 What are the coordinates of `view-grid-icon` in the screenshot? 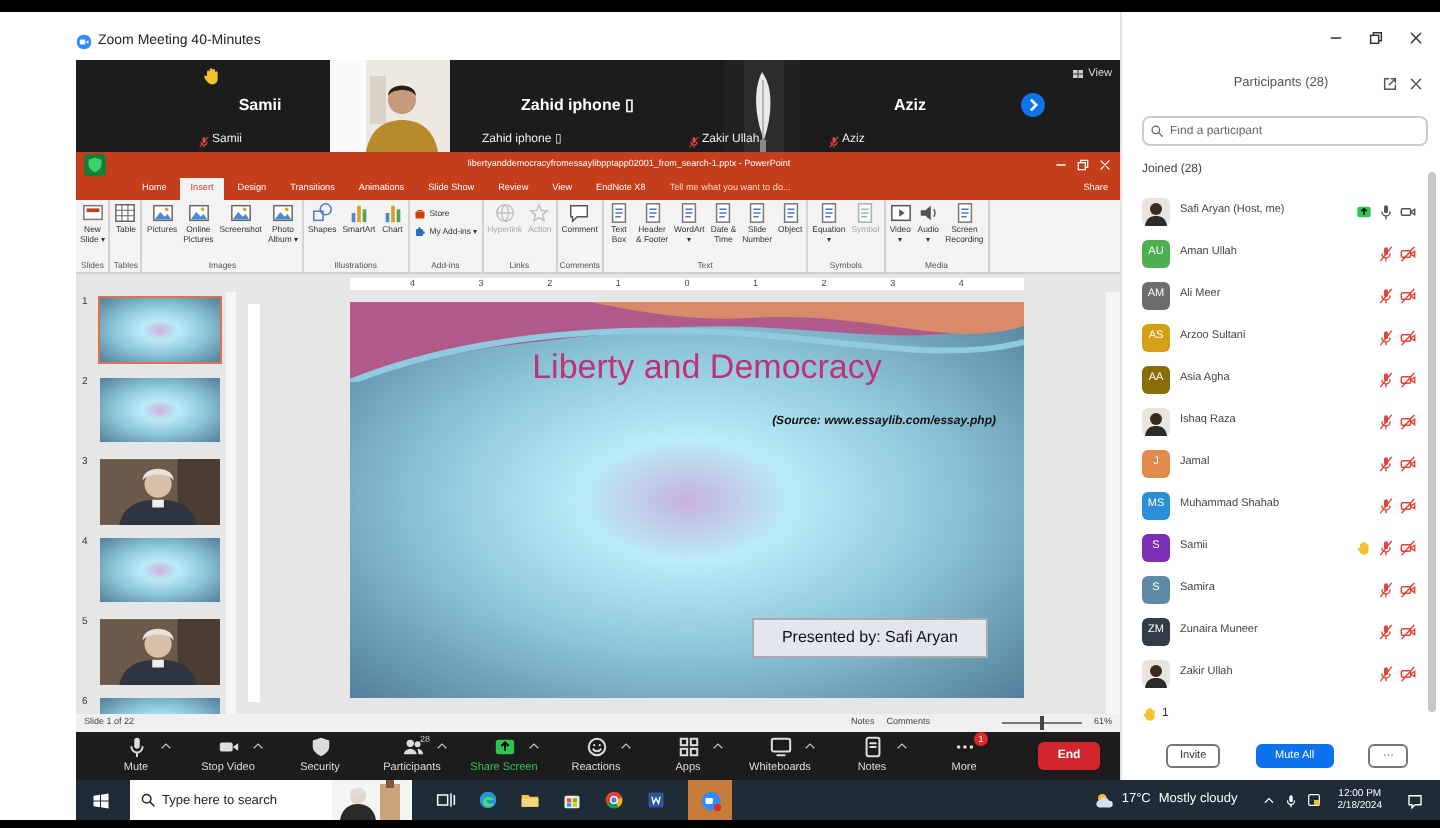 It's located at (1078, 74).